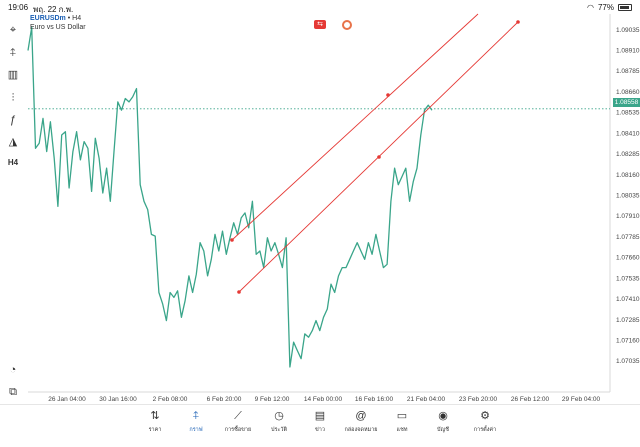 Image resolution: width=640 pixels, height=447 pixels. I want to click on nav-item-0: ⇅ ราคา, so click(155, 421).